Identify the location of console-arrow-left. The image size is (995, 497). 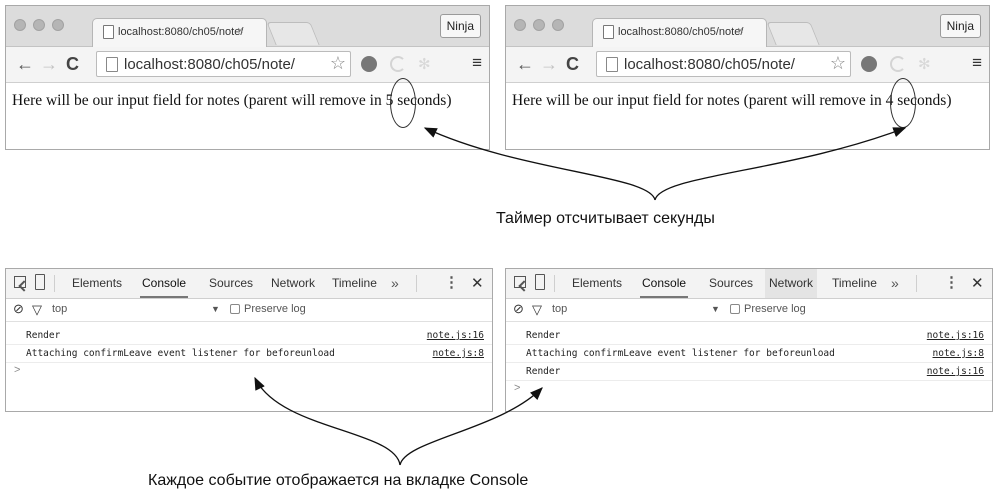
(327, 421).